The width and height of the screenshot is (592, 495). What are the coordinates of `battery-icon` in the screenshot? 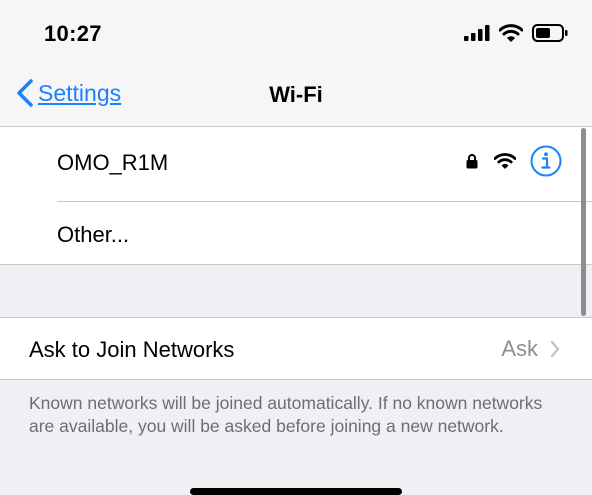 It's located at (550, 33).